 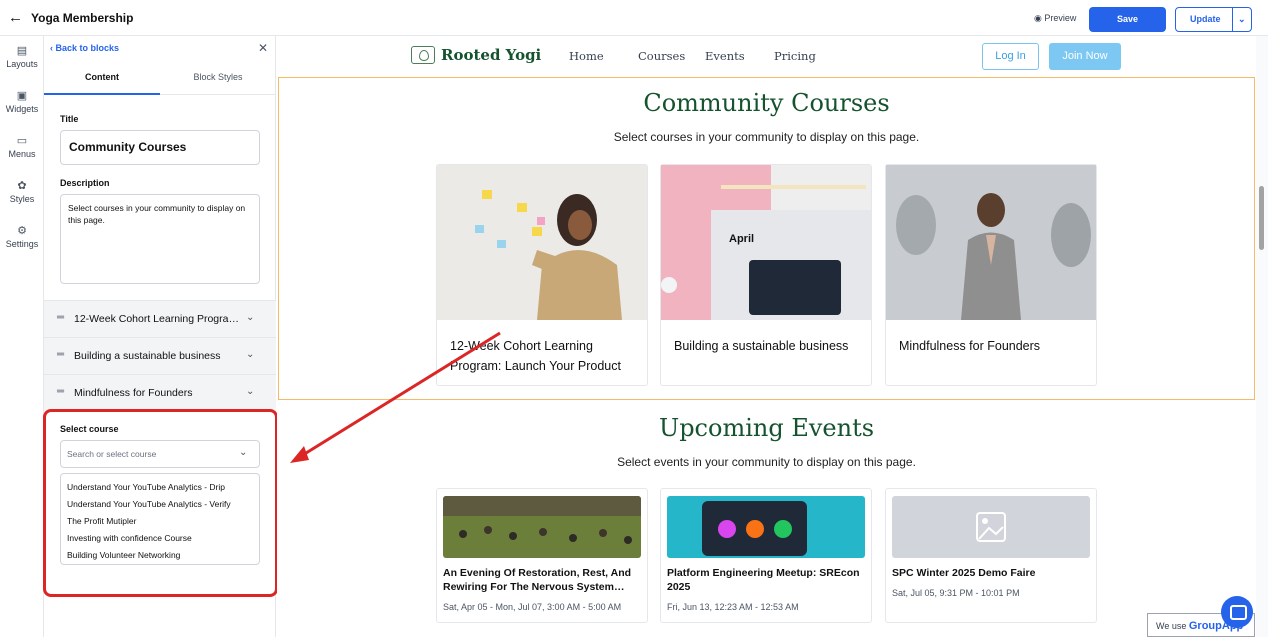 I want to click on update-button: Update ⌄, so click(x=1213, y=19).